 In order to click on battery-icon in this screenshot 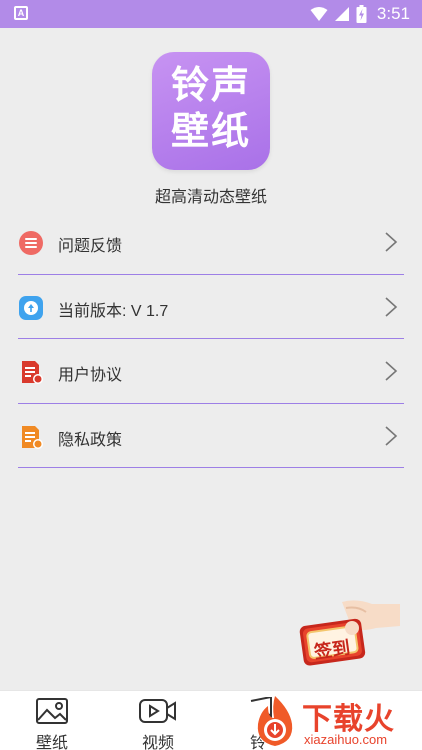, I will do `click(361, 14)`.